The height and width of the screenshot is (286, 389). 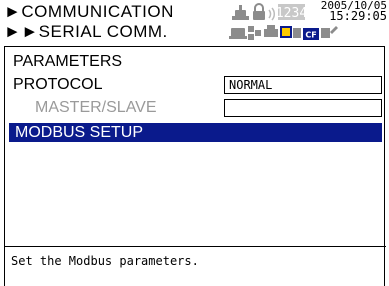 I want to click on breadcrumb-serial-comm: ►►SERIAL COMM., so click(x=86, y=31).